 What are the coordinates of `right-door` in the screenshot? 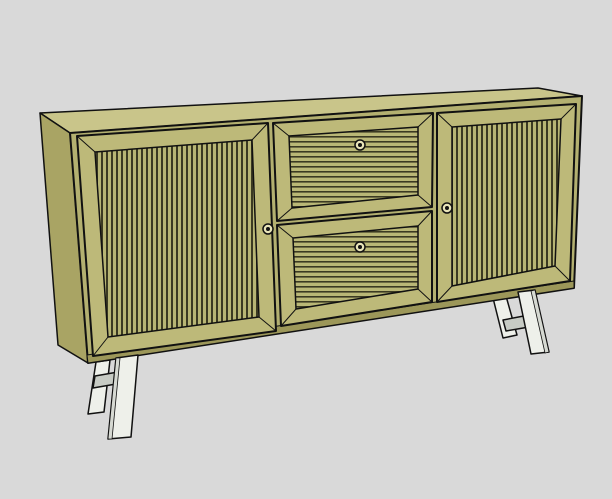 It's located at (506, 203).